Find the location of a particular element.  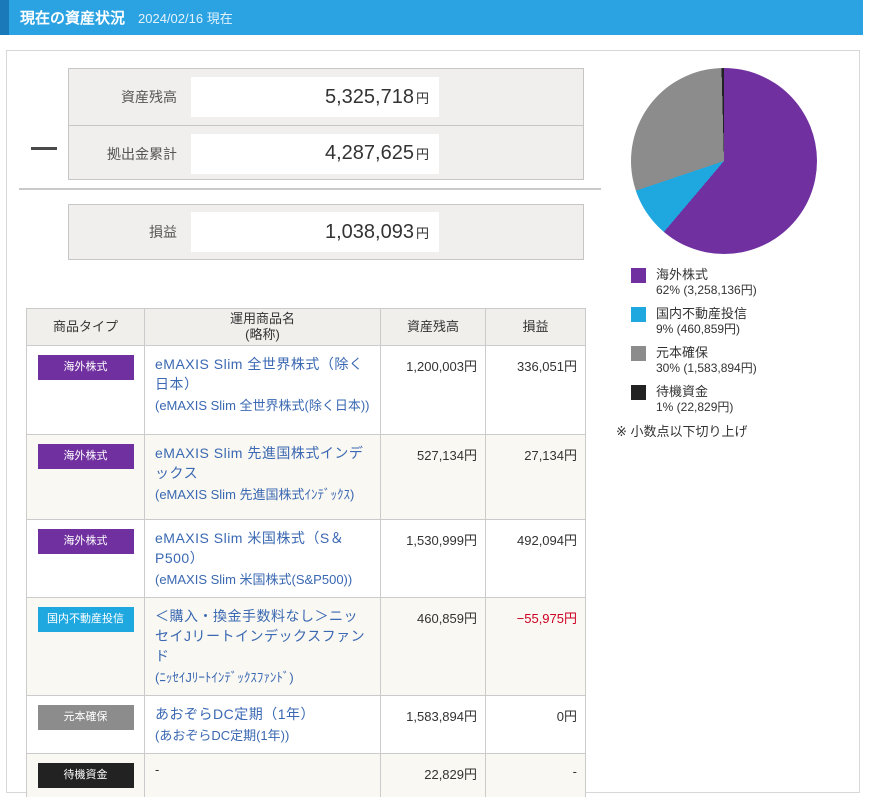

legend-swatch-domestic-reit is located at coordinates (638, 314).